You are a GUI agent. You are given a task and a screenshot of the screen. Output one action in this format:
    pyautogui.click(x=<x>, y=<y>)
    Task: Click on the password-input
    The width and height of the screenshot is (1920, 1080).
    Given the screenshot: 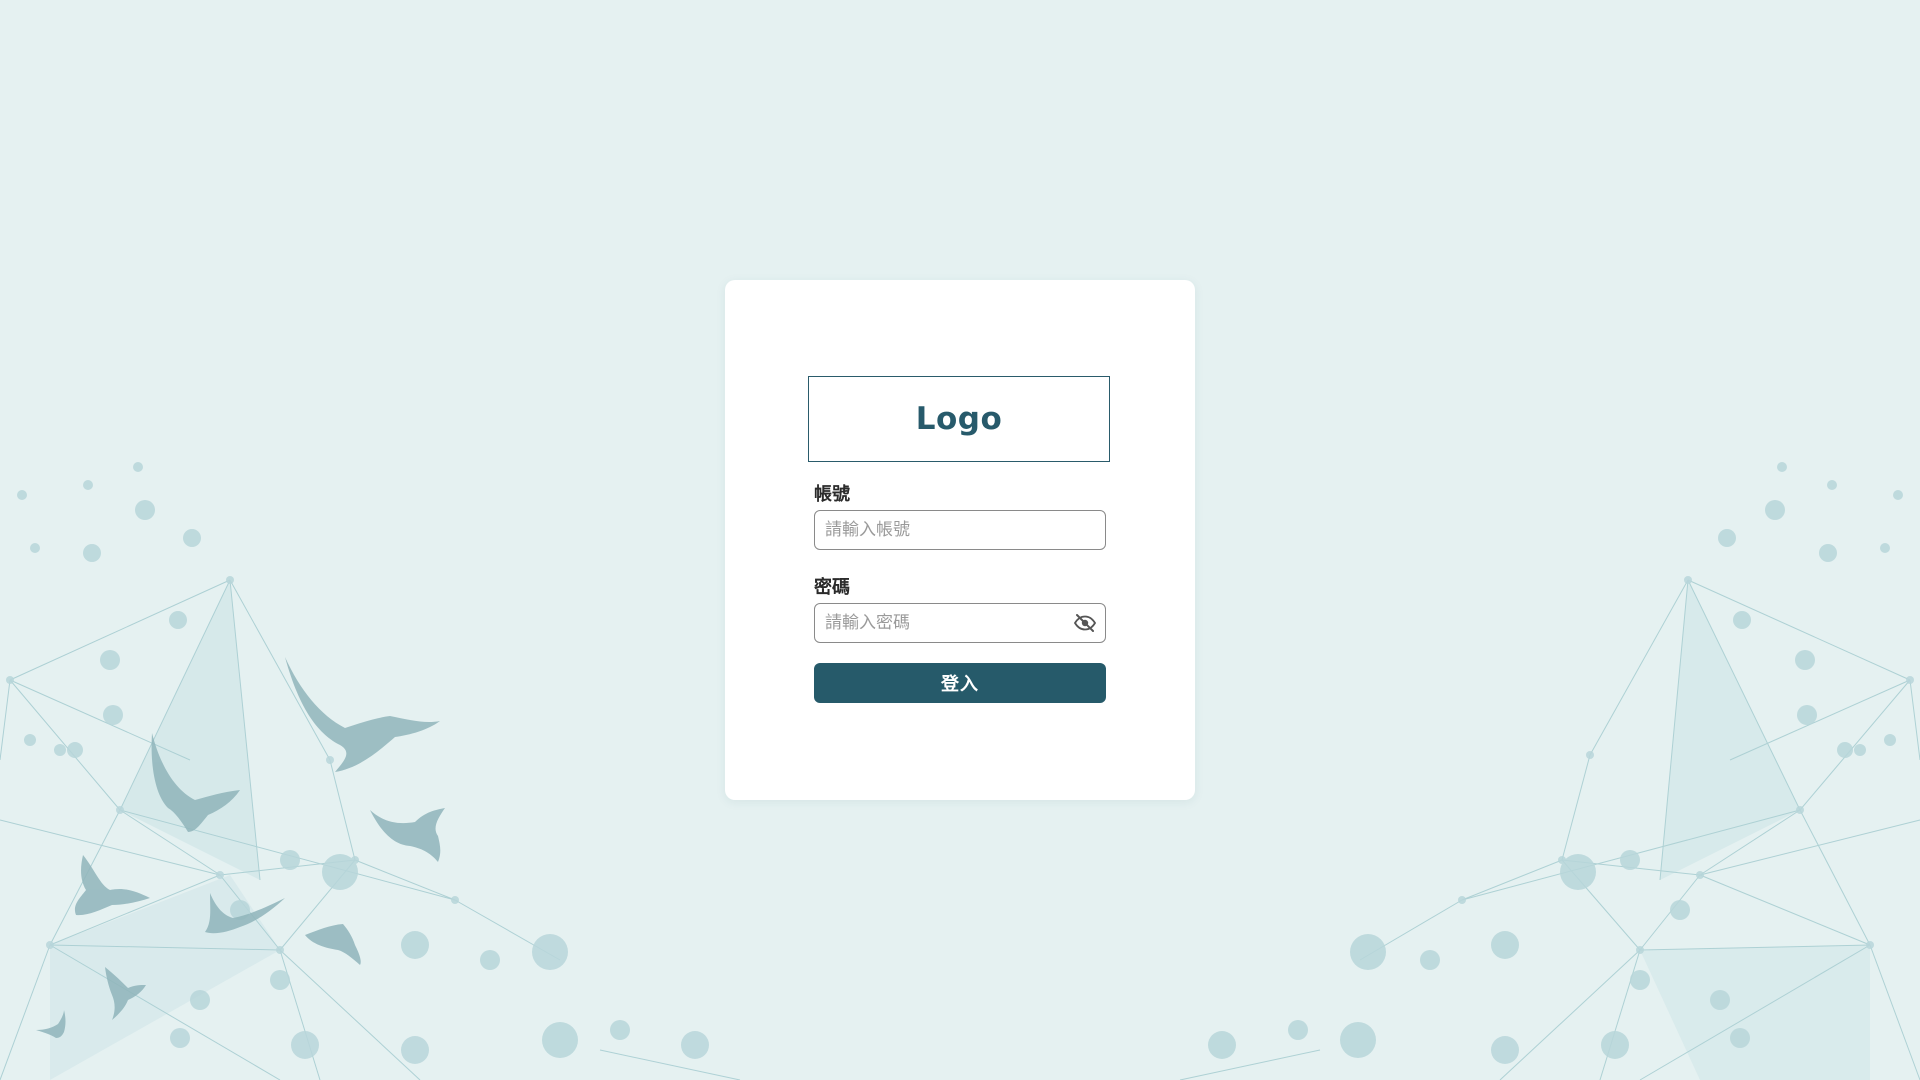 What is the action you would take?
    pyautogui.click(x=960, y=623)
    